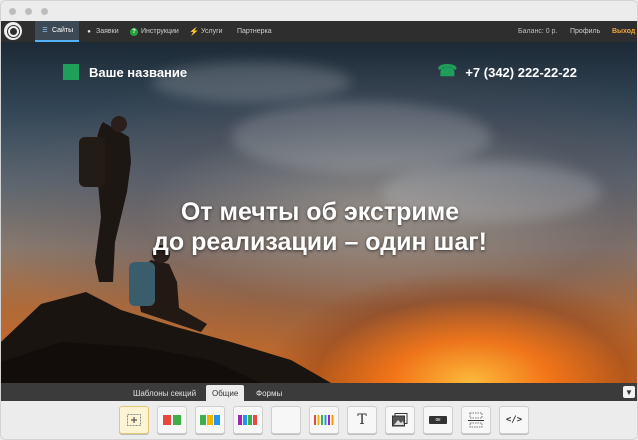 The height and width of the screenshot is (440, 638). I want to click on nav-item-requests: ● Заявки, so click(102, 31).